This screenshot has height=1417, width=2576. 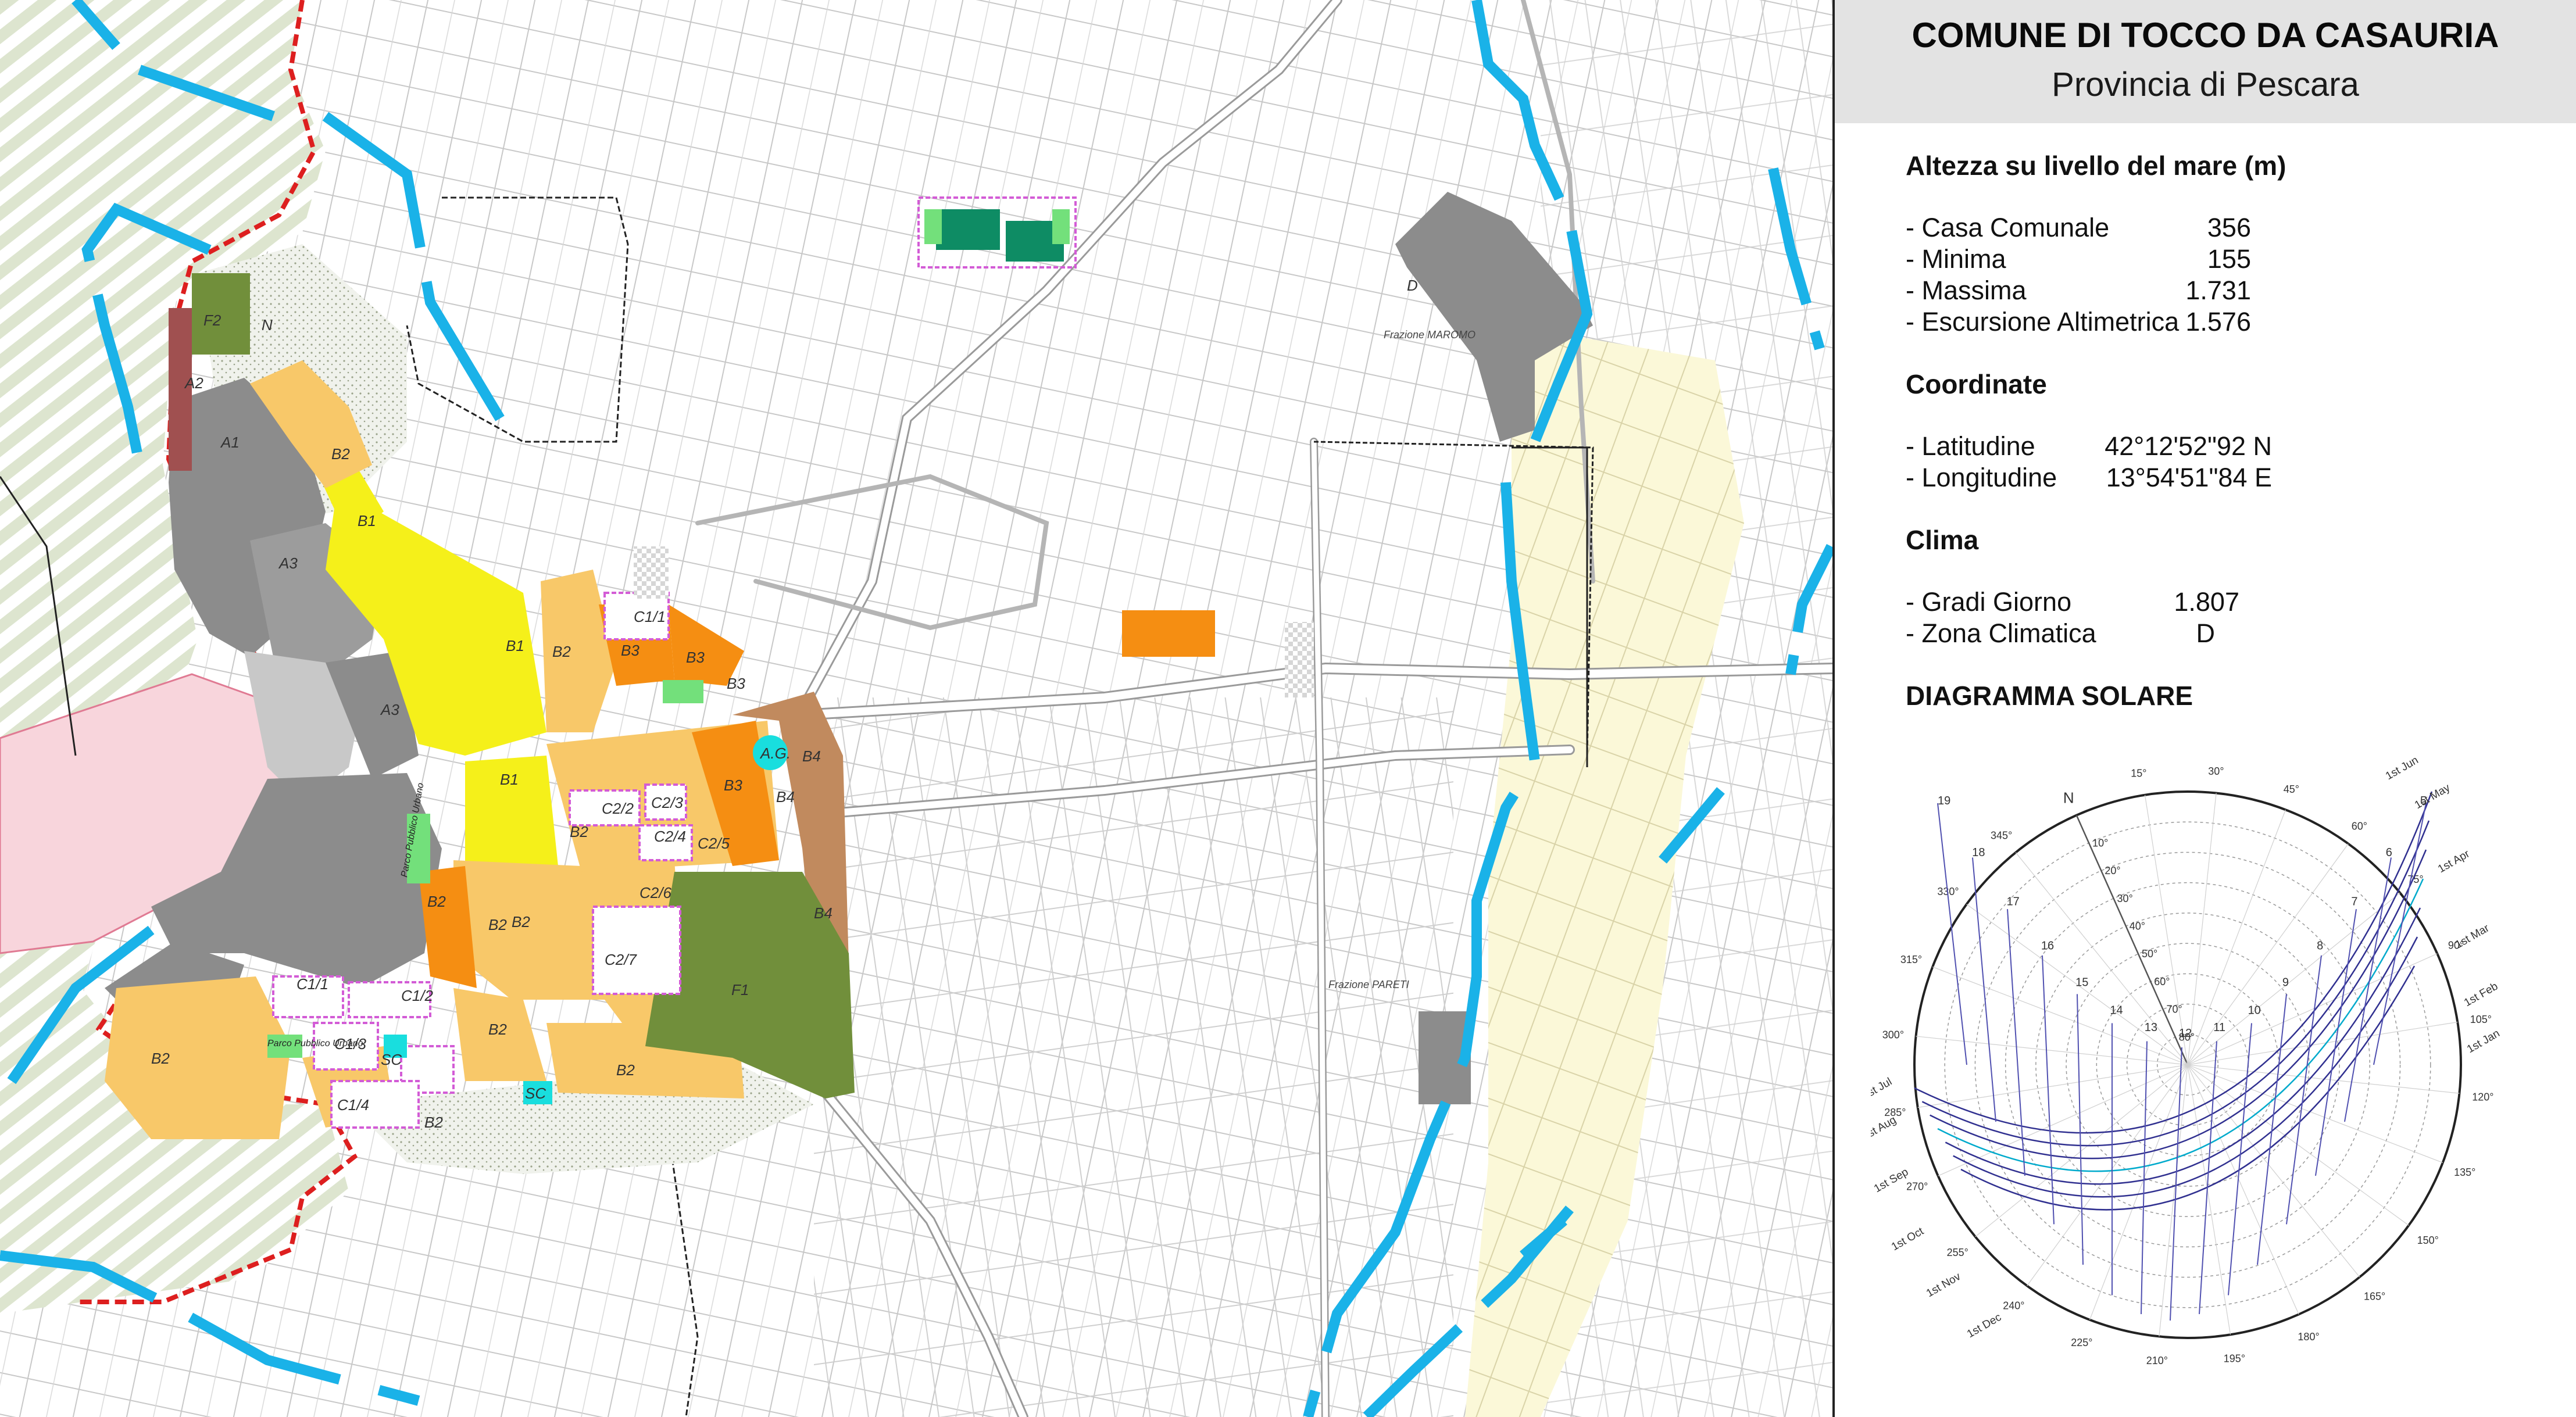 What do you see at coordinates (389, 709) in the screenshot?
I see `zone-label: A3` at bounding box center [389, 709].